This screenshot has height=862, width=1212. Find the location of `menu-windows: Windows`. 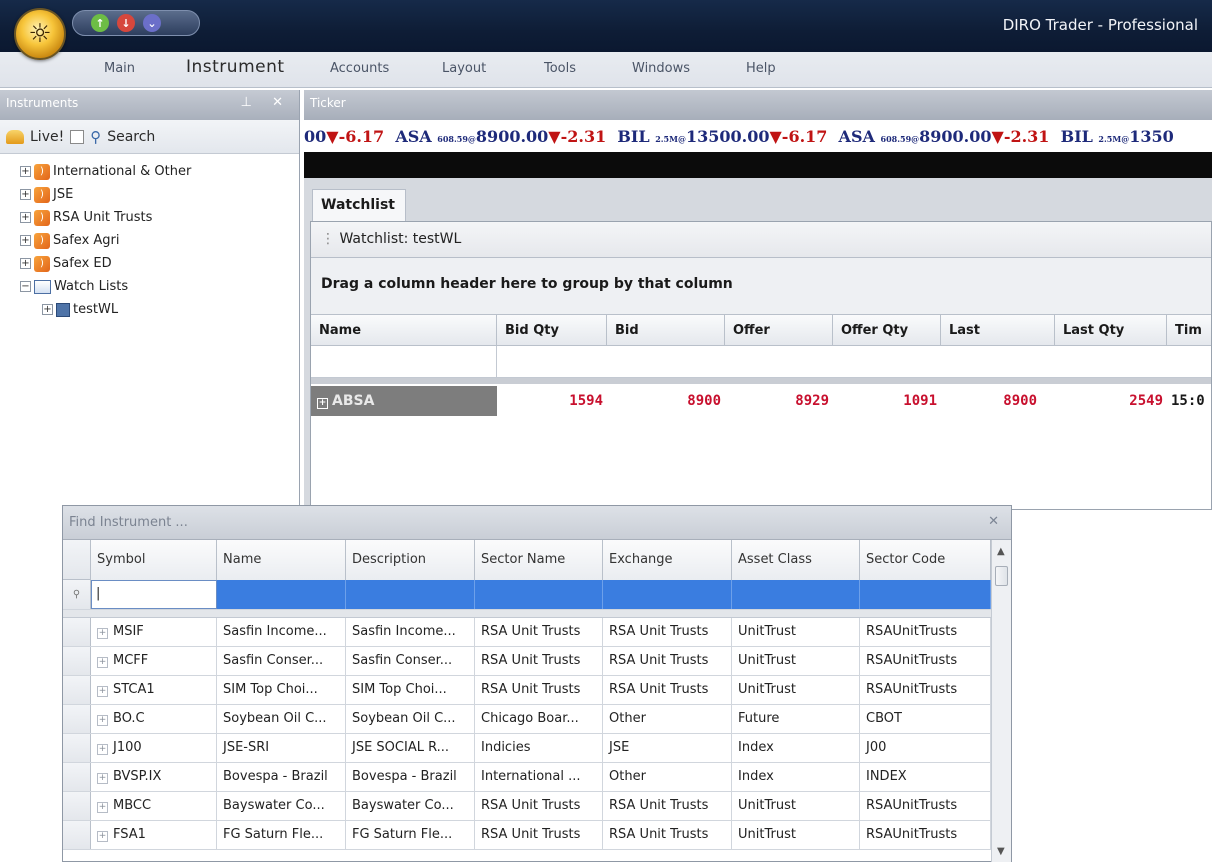

menu-windows: Windows is located at coordinates (661, 68).